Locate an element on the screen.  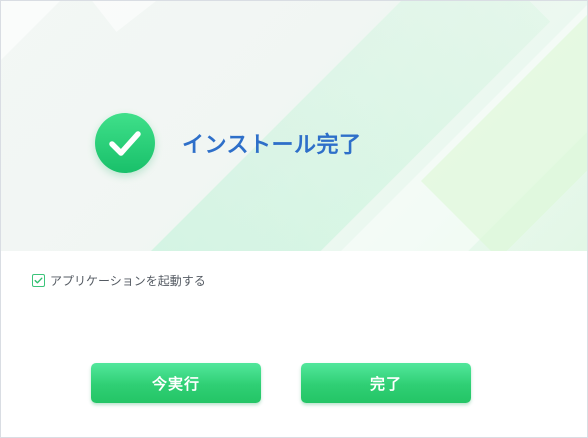
check-circle-icon is located at coordinates (125, 143).